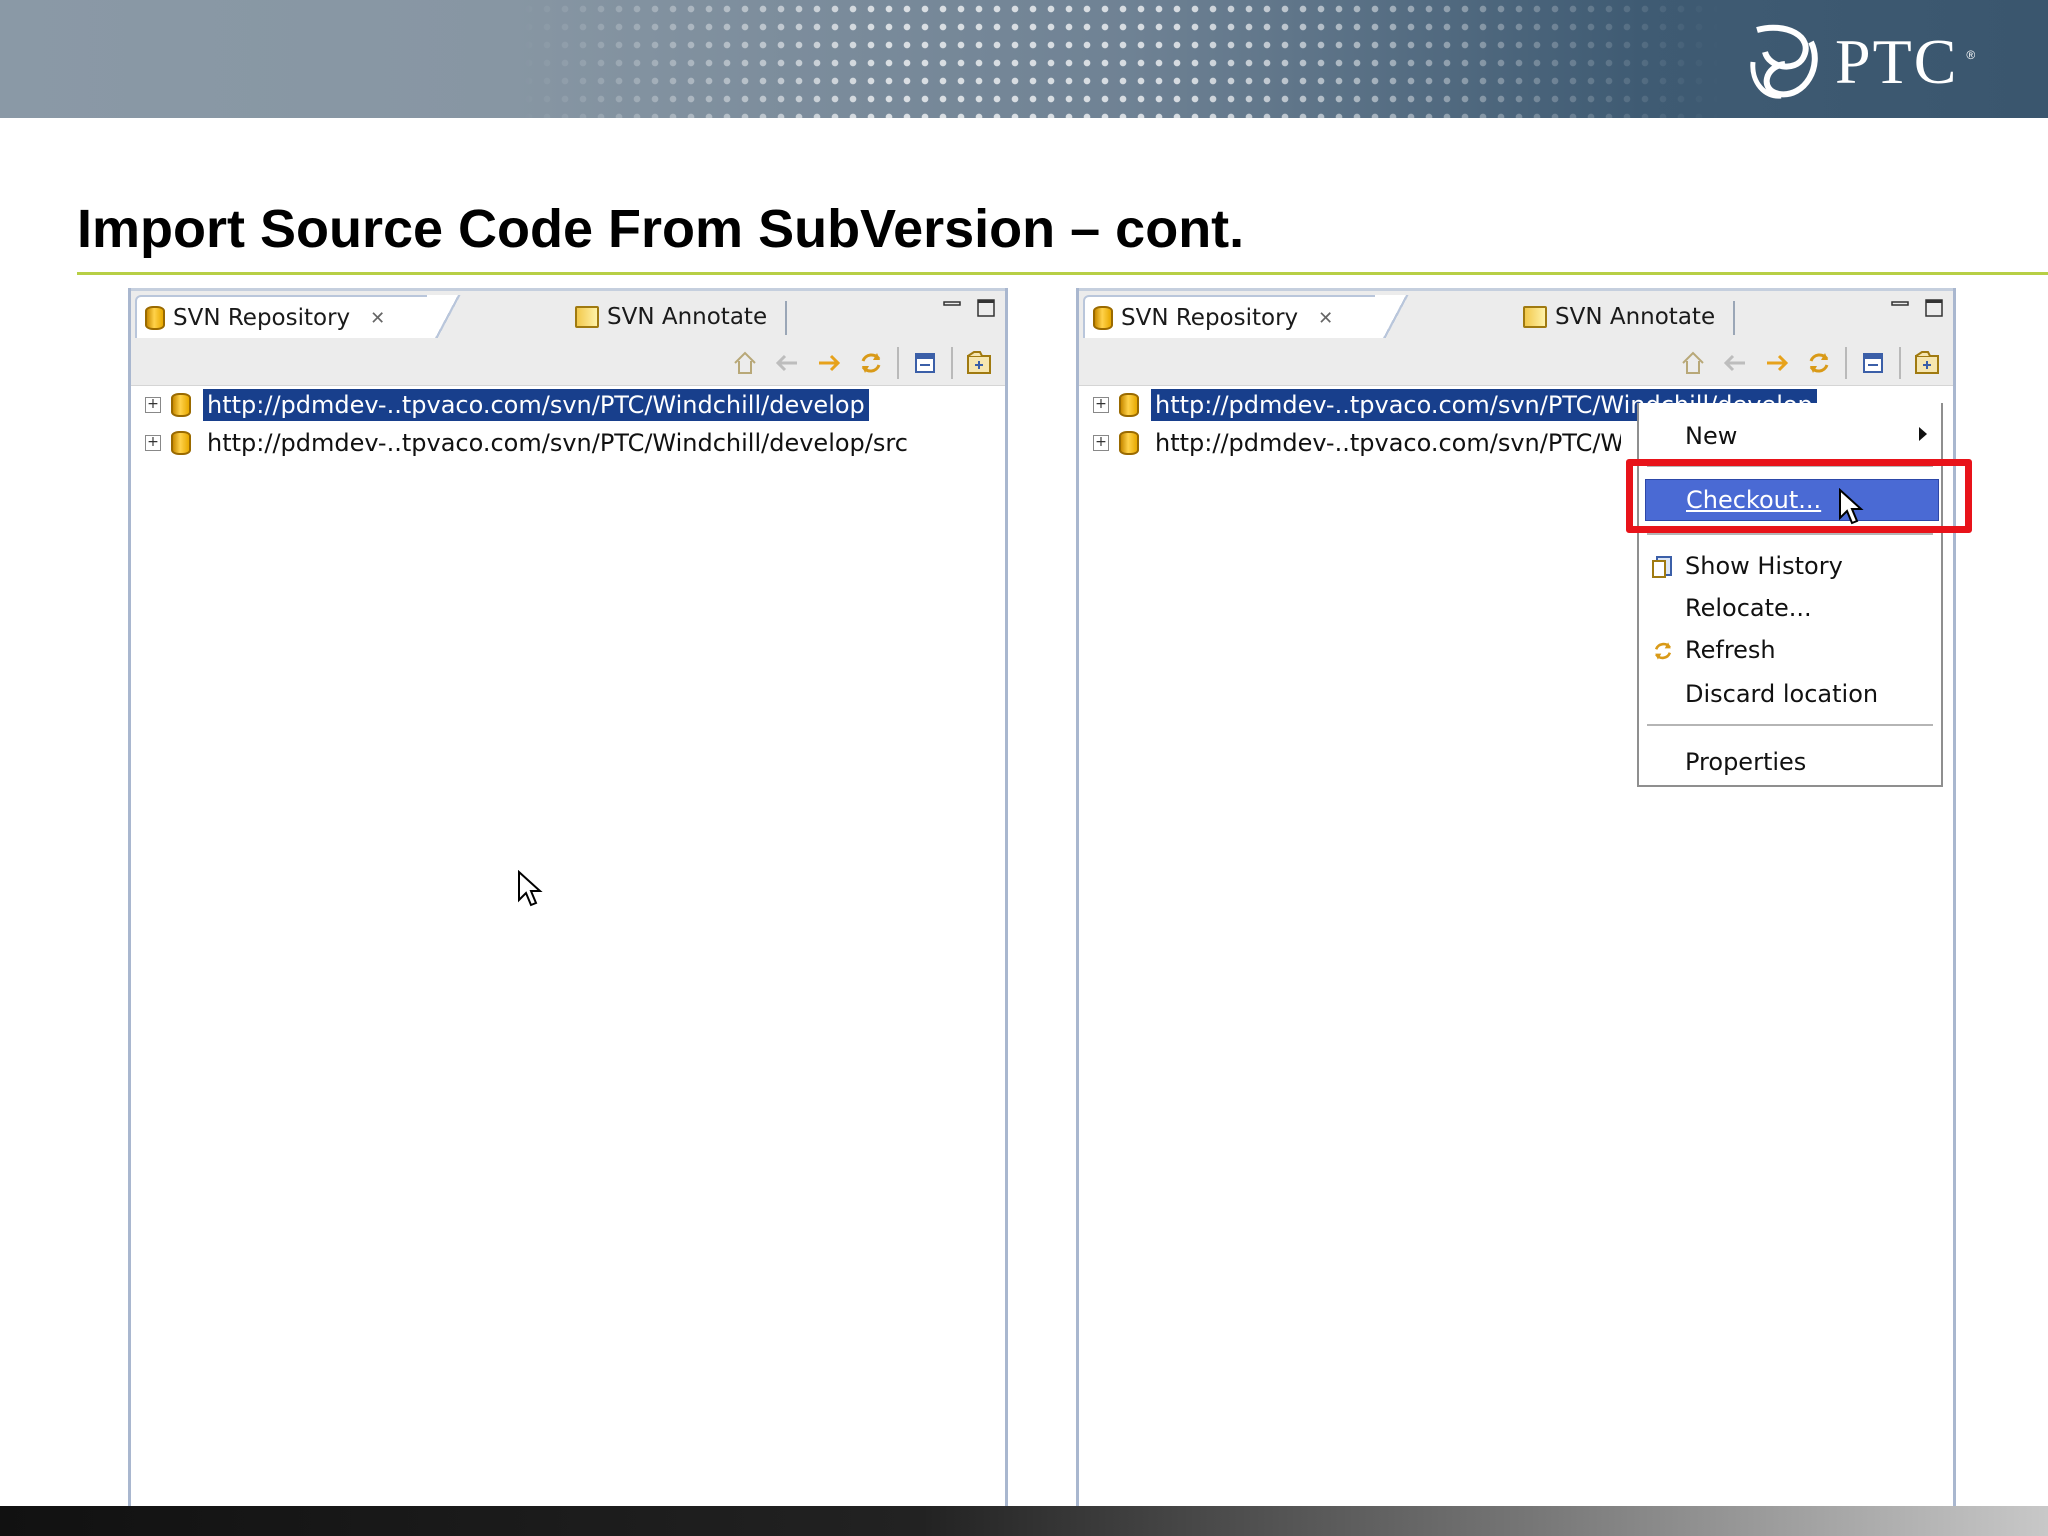 The width and height of the screenshot is (2048, 1536). Describe the element at coordinates (1923, 434) in the screenshot. I see `submenu-arrow-icon` at that location.